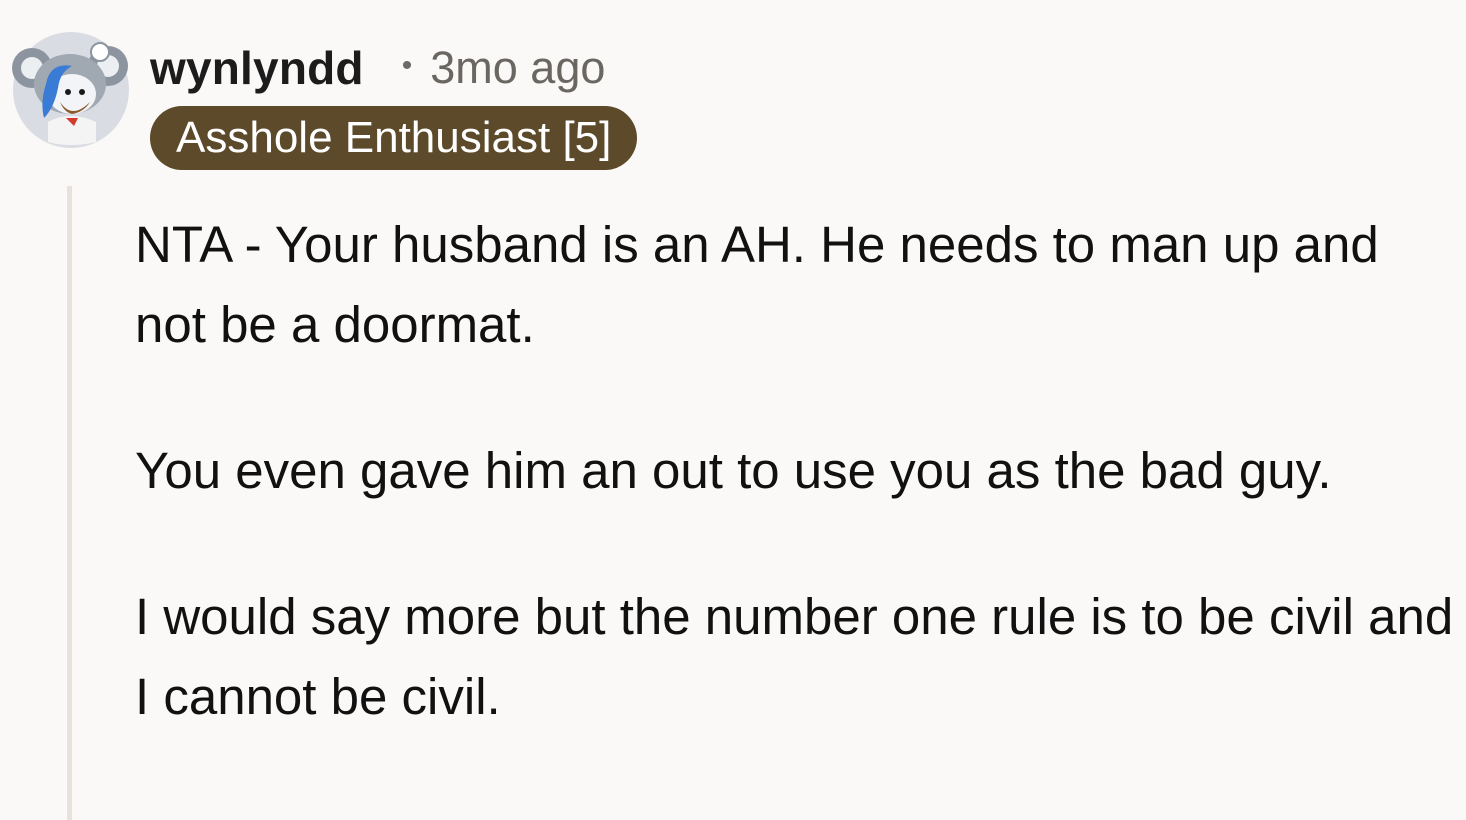 The image size is (1466, 820). Describe the element at coordinates (71, 86) in the screenshot. I see `user-avatar-icon` at that location.